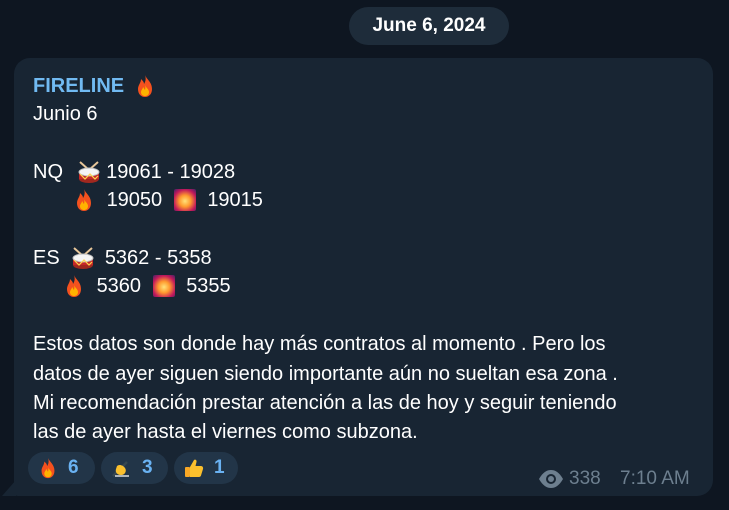 The image size is (729, 510). Describe the element at coordinates (48, 172) in the screenshot. I see `nq-label: NQ` at that location.